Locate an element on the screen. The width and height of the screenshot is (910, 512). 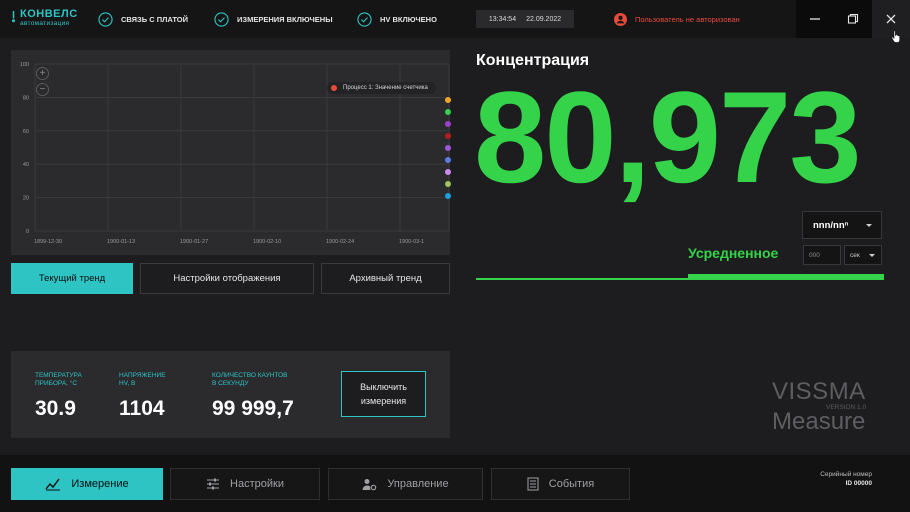
restore-icon is located at coordinates (853, 18).